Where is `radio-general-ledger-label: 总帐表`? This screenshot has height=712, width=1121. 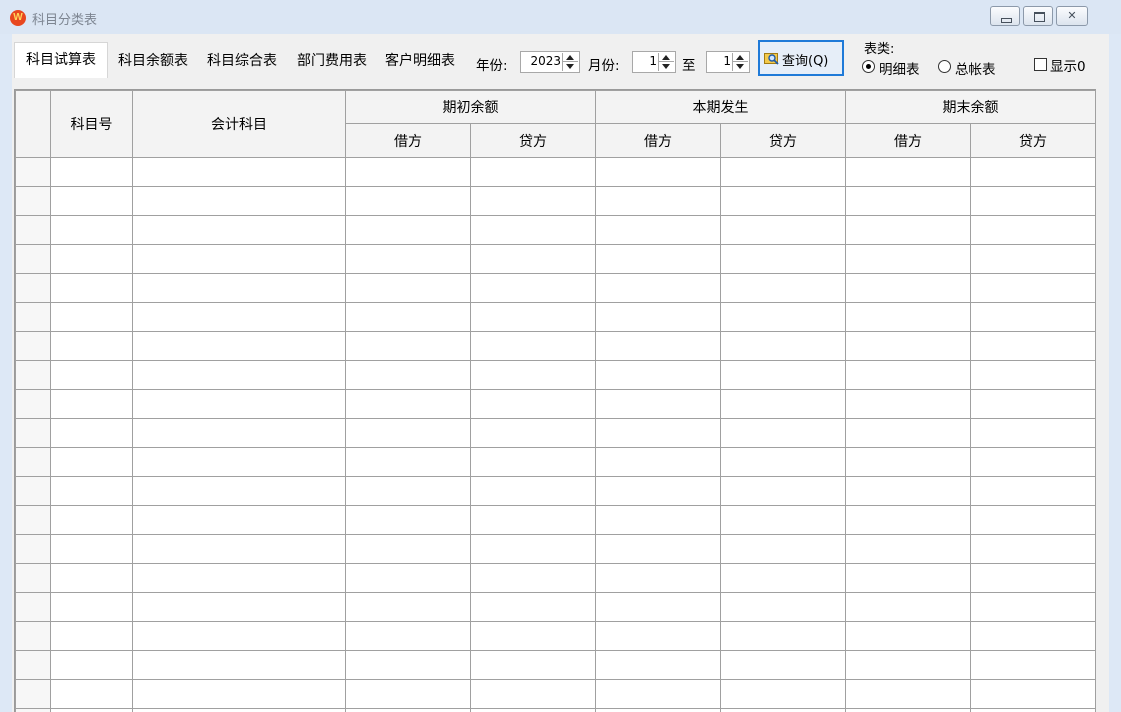
radio-general-ledger-label: 总帐表 is located at coordinates (975, 68).